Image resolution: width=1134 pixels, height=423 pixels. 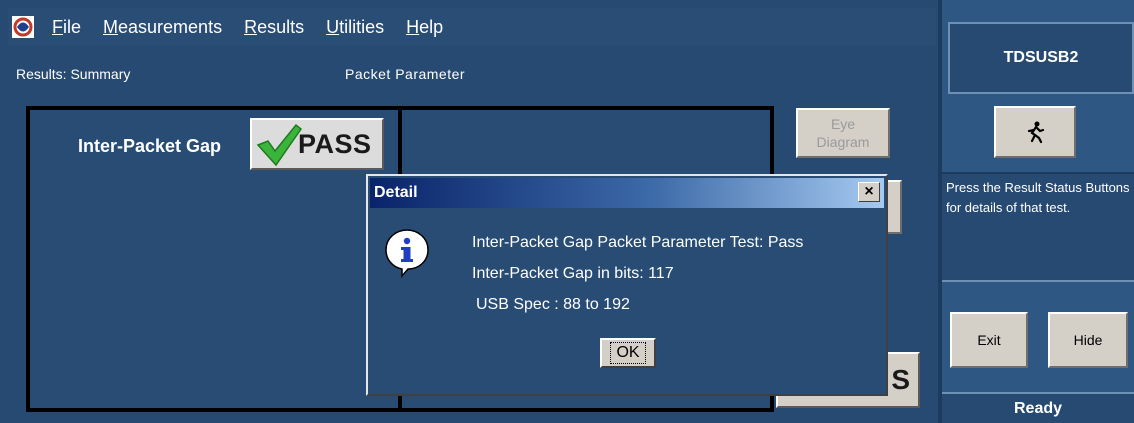 What do you see at coordinates (553, 304) in the screenshot?
I see `dialog-spec-line: USB Spec : 88 to 192` at bounding box center [553, 304].